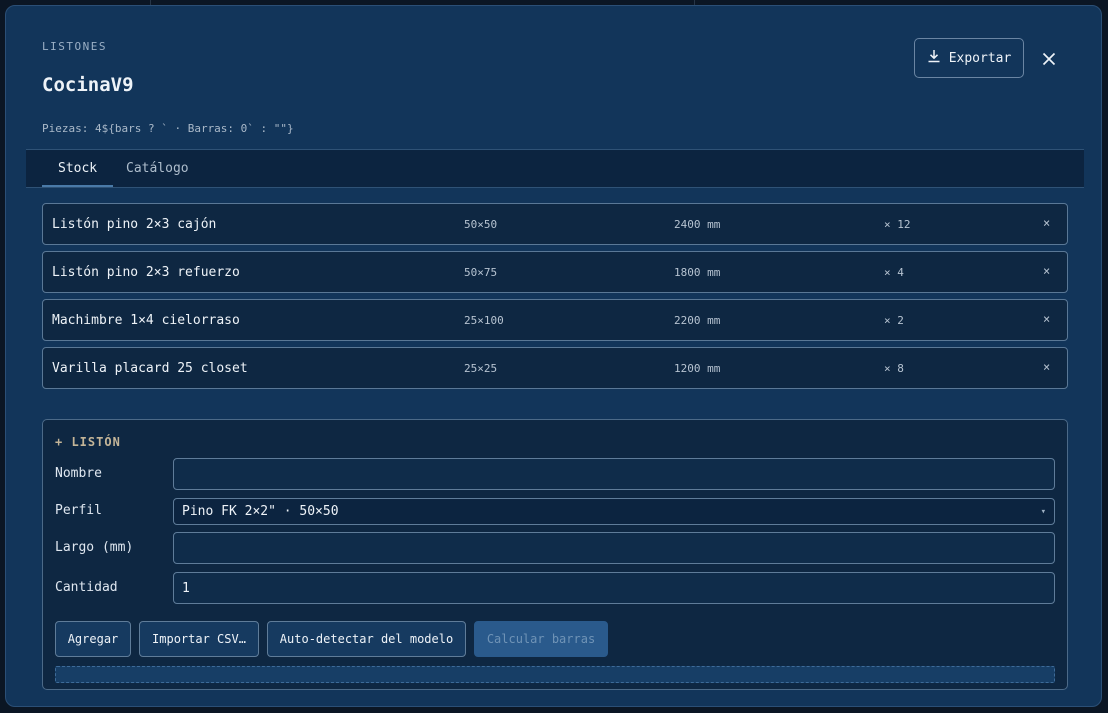  Describe the element at coordinates (555, 674) in the screenshot. I see `csv-drop-zone` at that location.